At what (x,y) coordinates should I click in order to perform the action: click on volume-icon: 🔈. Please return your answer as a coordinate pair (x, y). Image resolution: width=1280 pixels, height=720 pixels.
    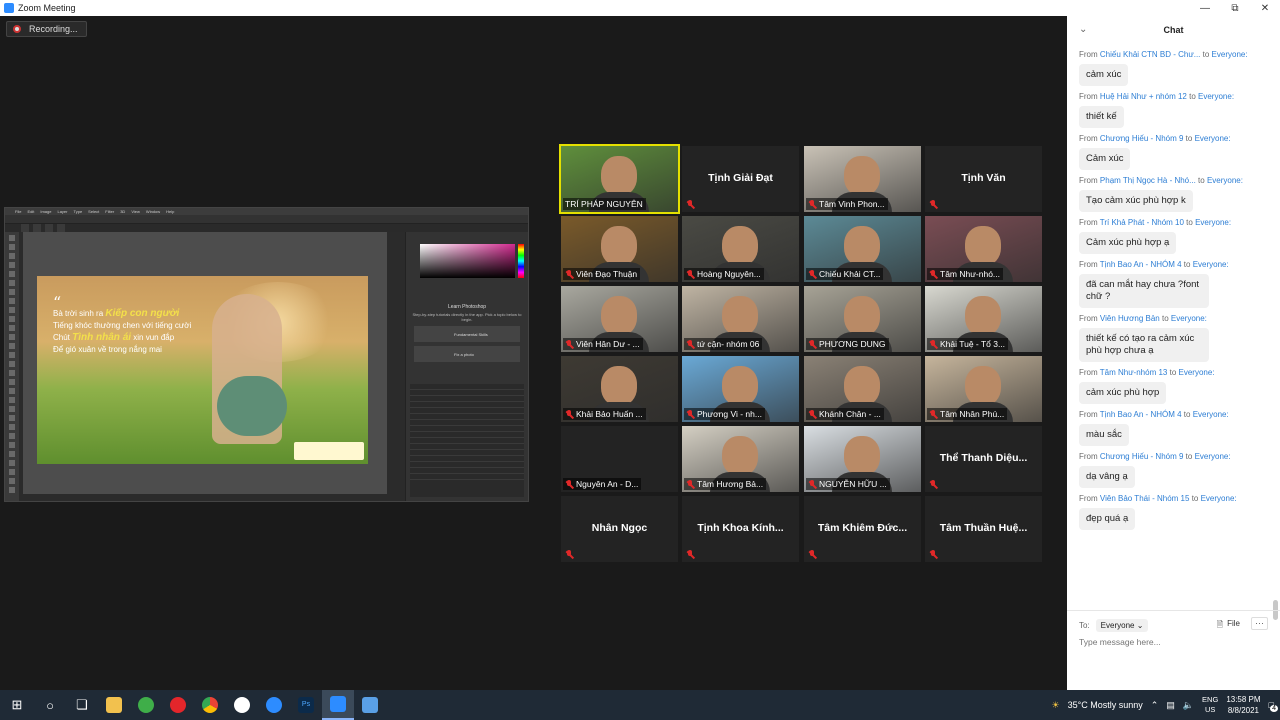
    Looking at the image, I should click on (1188, 705).